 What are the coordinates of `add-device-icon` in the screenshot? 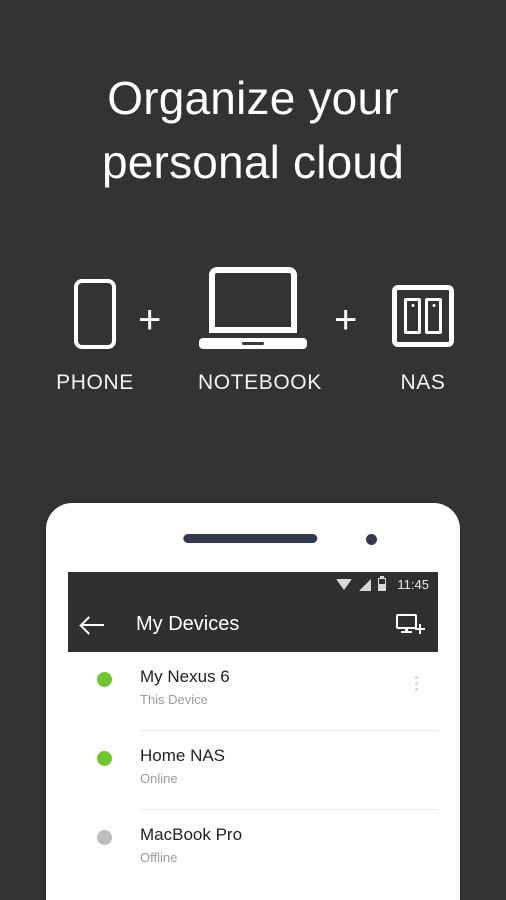 It's located at (410, 625).